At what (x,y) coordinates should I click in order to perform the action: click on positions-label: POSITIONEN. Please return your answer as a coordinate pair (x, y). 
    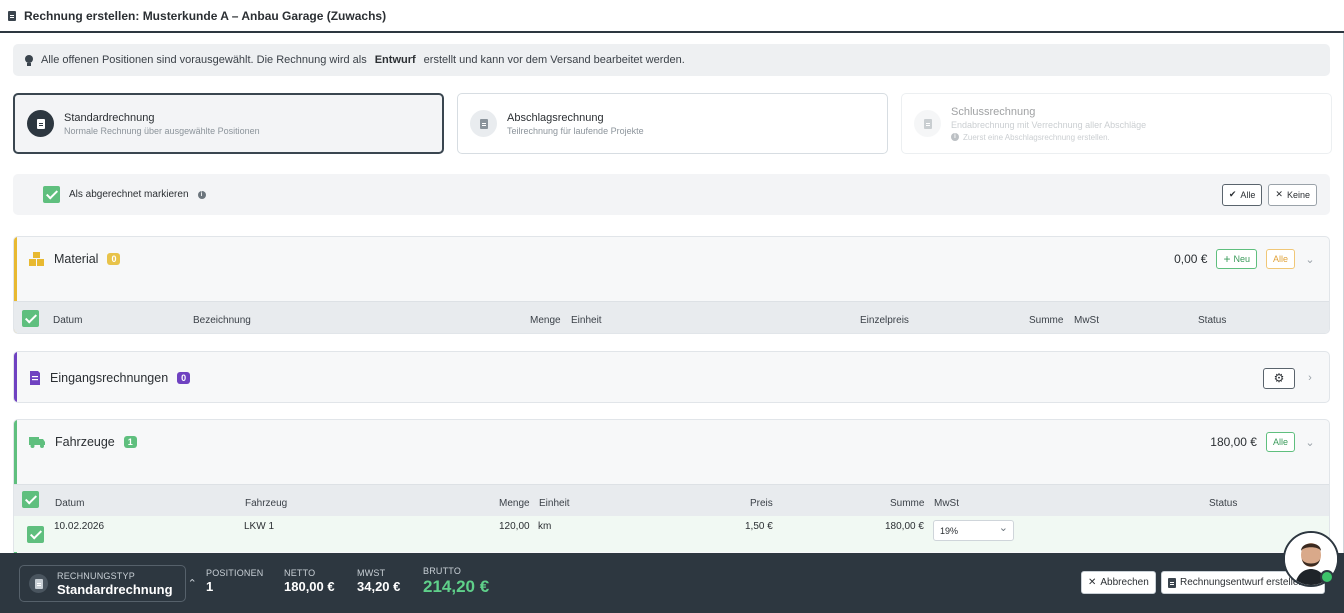
    Looking at the image, I should click on (235, 573).